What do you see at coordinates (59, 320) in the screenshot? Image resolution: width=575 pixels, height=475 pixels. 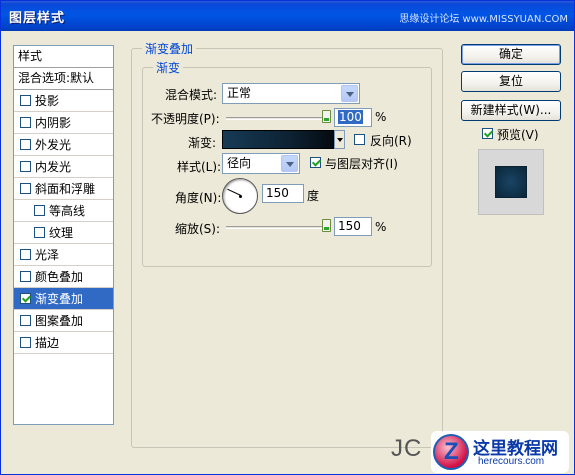 I see `style-item-label: 图案叠加` at bounding box center [59, 320].